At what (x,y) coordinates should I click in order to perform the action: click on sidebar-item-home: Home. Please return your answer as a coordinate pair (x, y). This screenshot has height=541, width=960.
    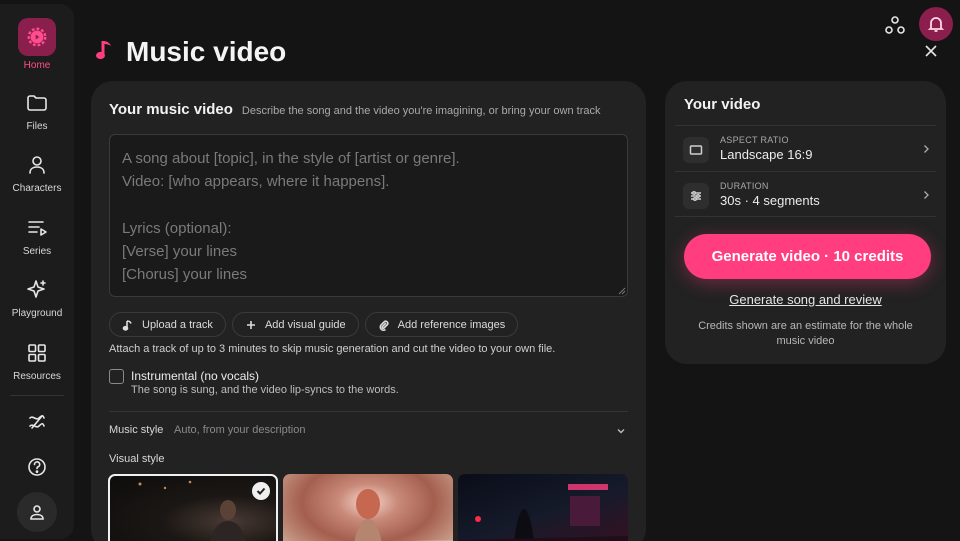
    Looking at the image, I should click on (37, 44).